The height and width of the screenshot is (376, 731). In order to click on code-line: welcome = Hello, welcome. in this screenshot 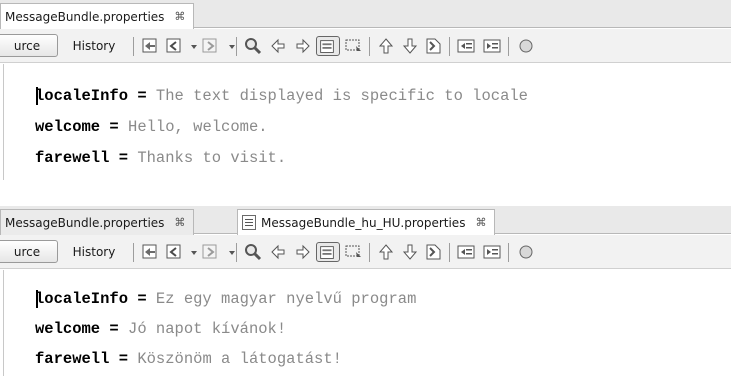, I will do `click(151, 127)`.